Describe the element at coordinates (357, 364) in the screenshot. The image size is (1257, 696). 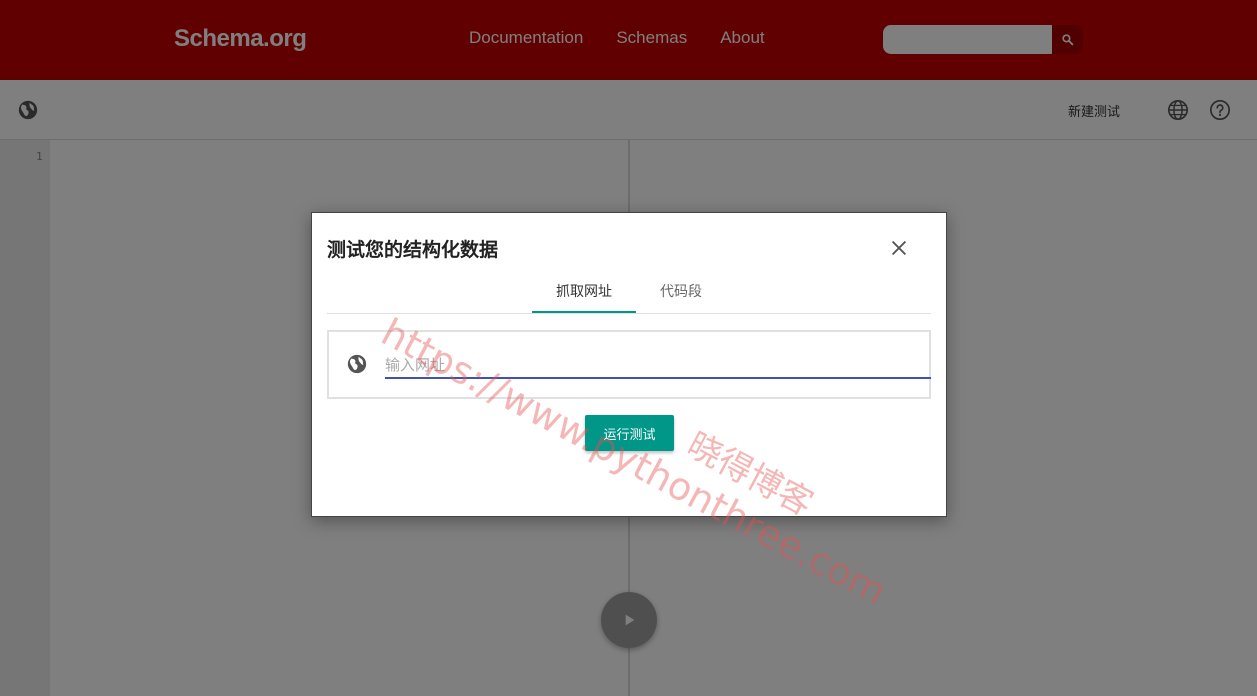
I see `globe-icon` at that location.